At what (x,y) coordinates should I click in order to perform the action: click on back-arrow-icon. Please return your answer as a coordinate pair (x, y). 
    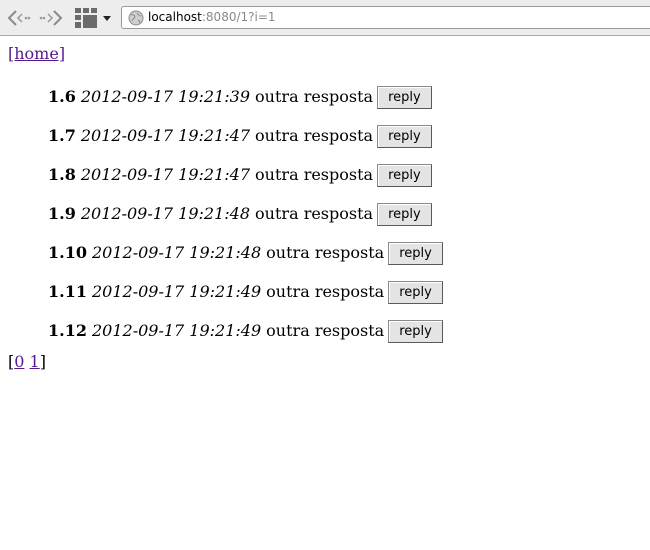
    Looking at the image, I should click on (19, 18).